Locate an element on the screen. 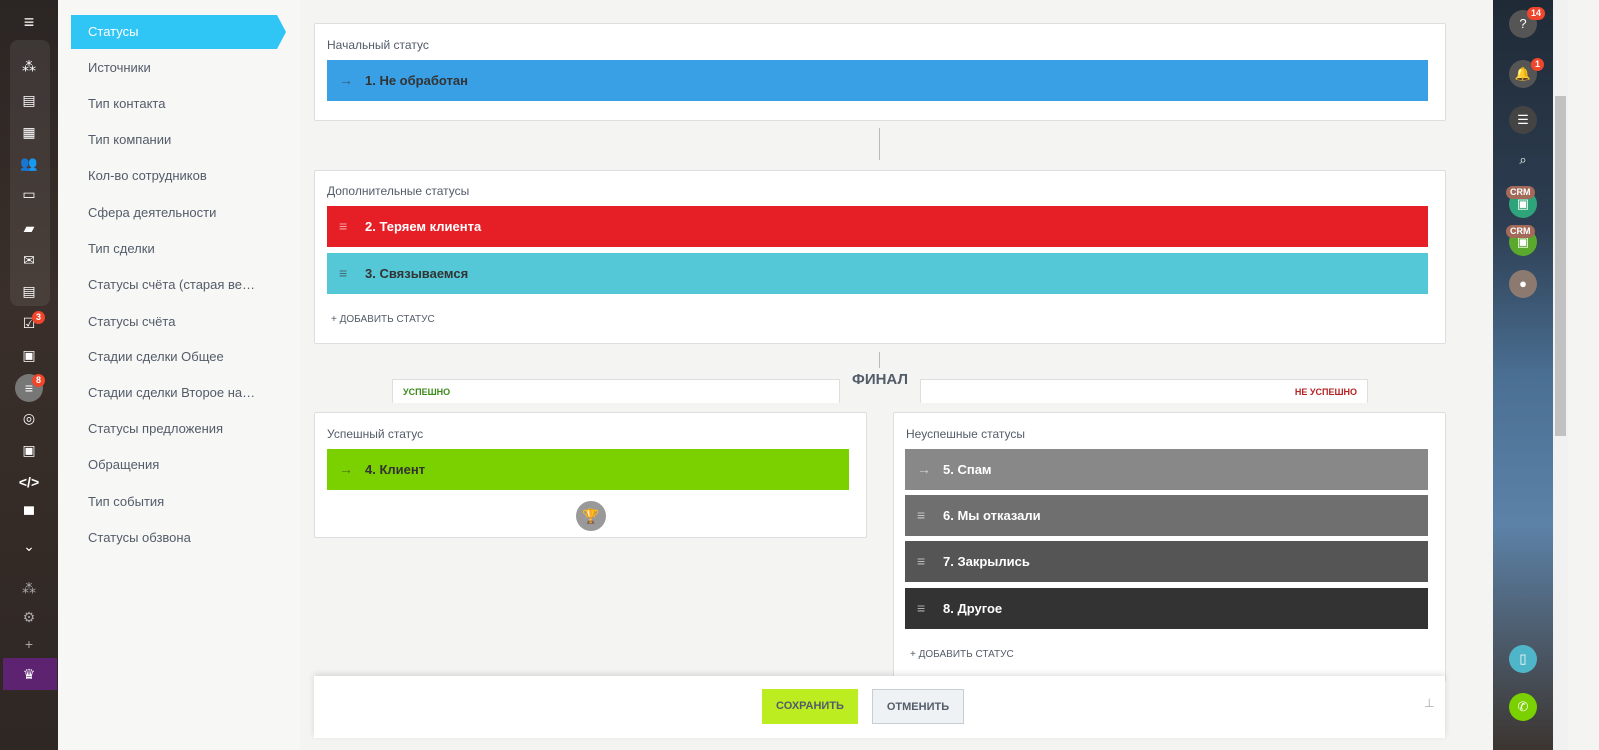 The image size is (1599, 750). menu-item: Тип события is located at coordinates (126, 501).